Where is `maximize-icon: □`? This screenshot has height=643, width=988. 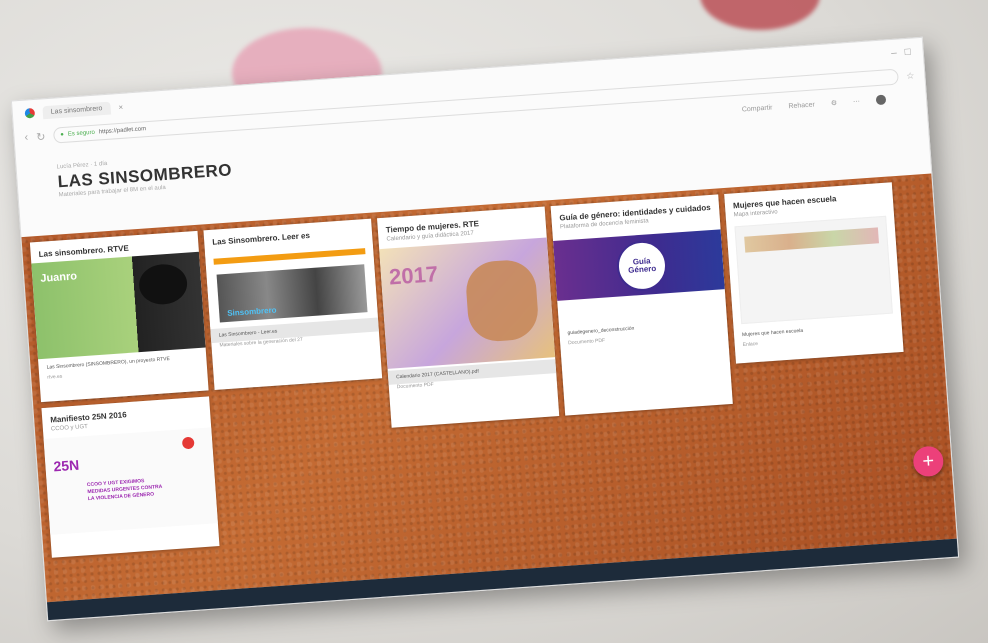
maximize-icon: □ is located at coordinates (907, 51).